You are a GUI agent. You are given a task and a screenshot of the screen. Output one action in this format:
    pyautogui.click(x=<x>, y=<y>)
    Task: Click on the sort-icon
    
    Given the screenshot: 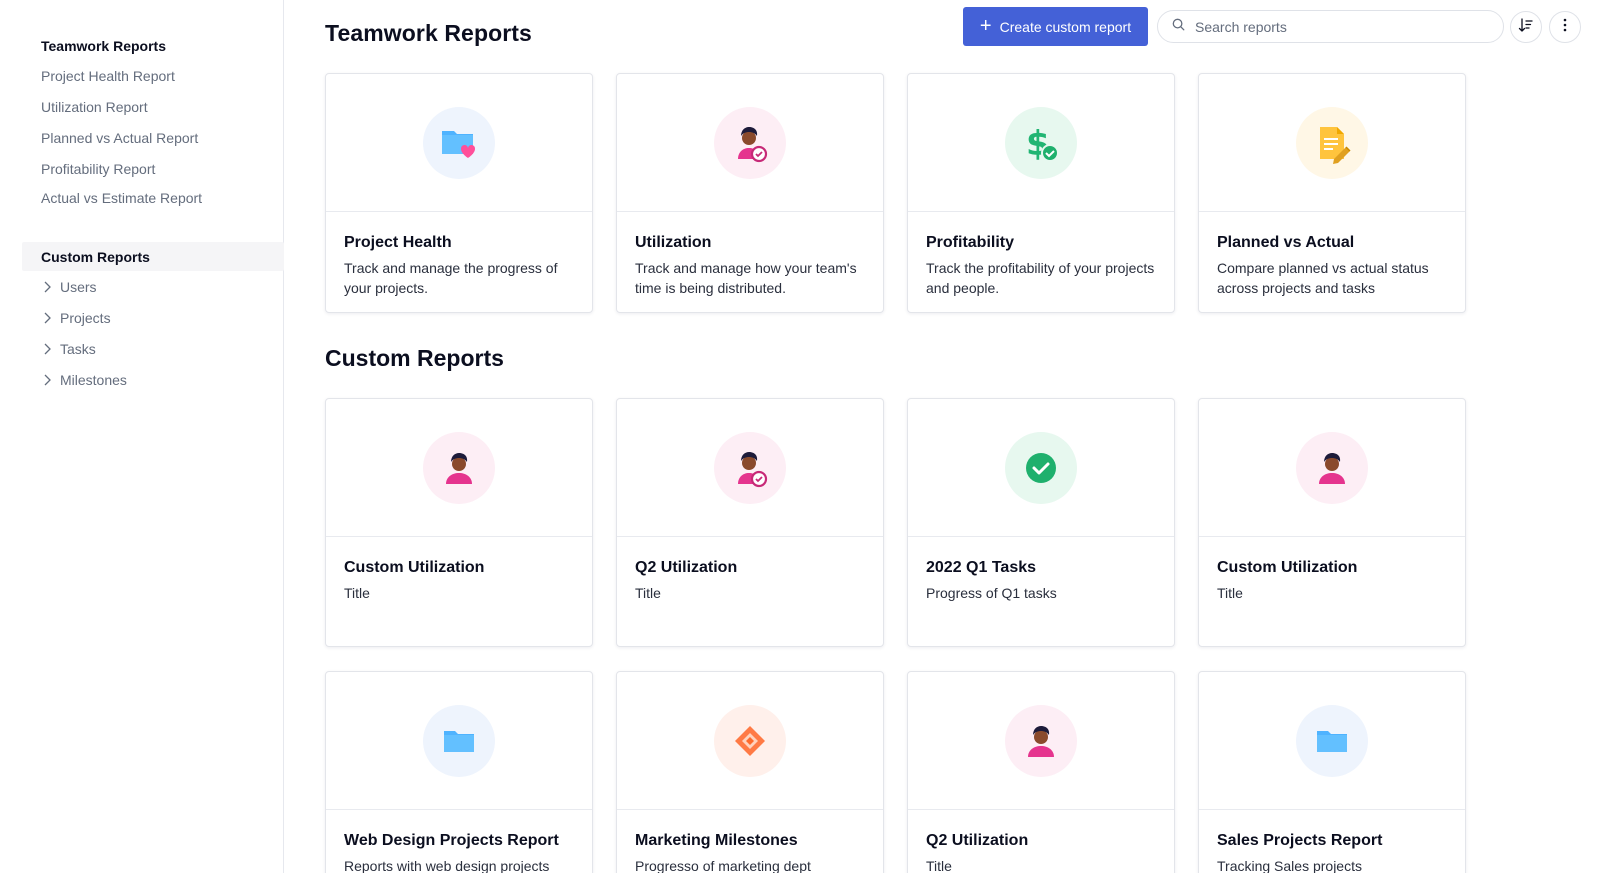 What is the action you would take?
    pyautogui.click(x=1526, y=27)
    